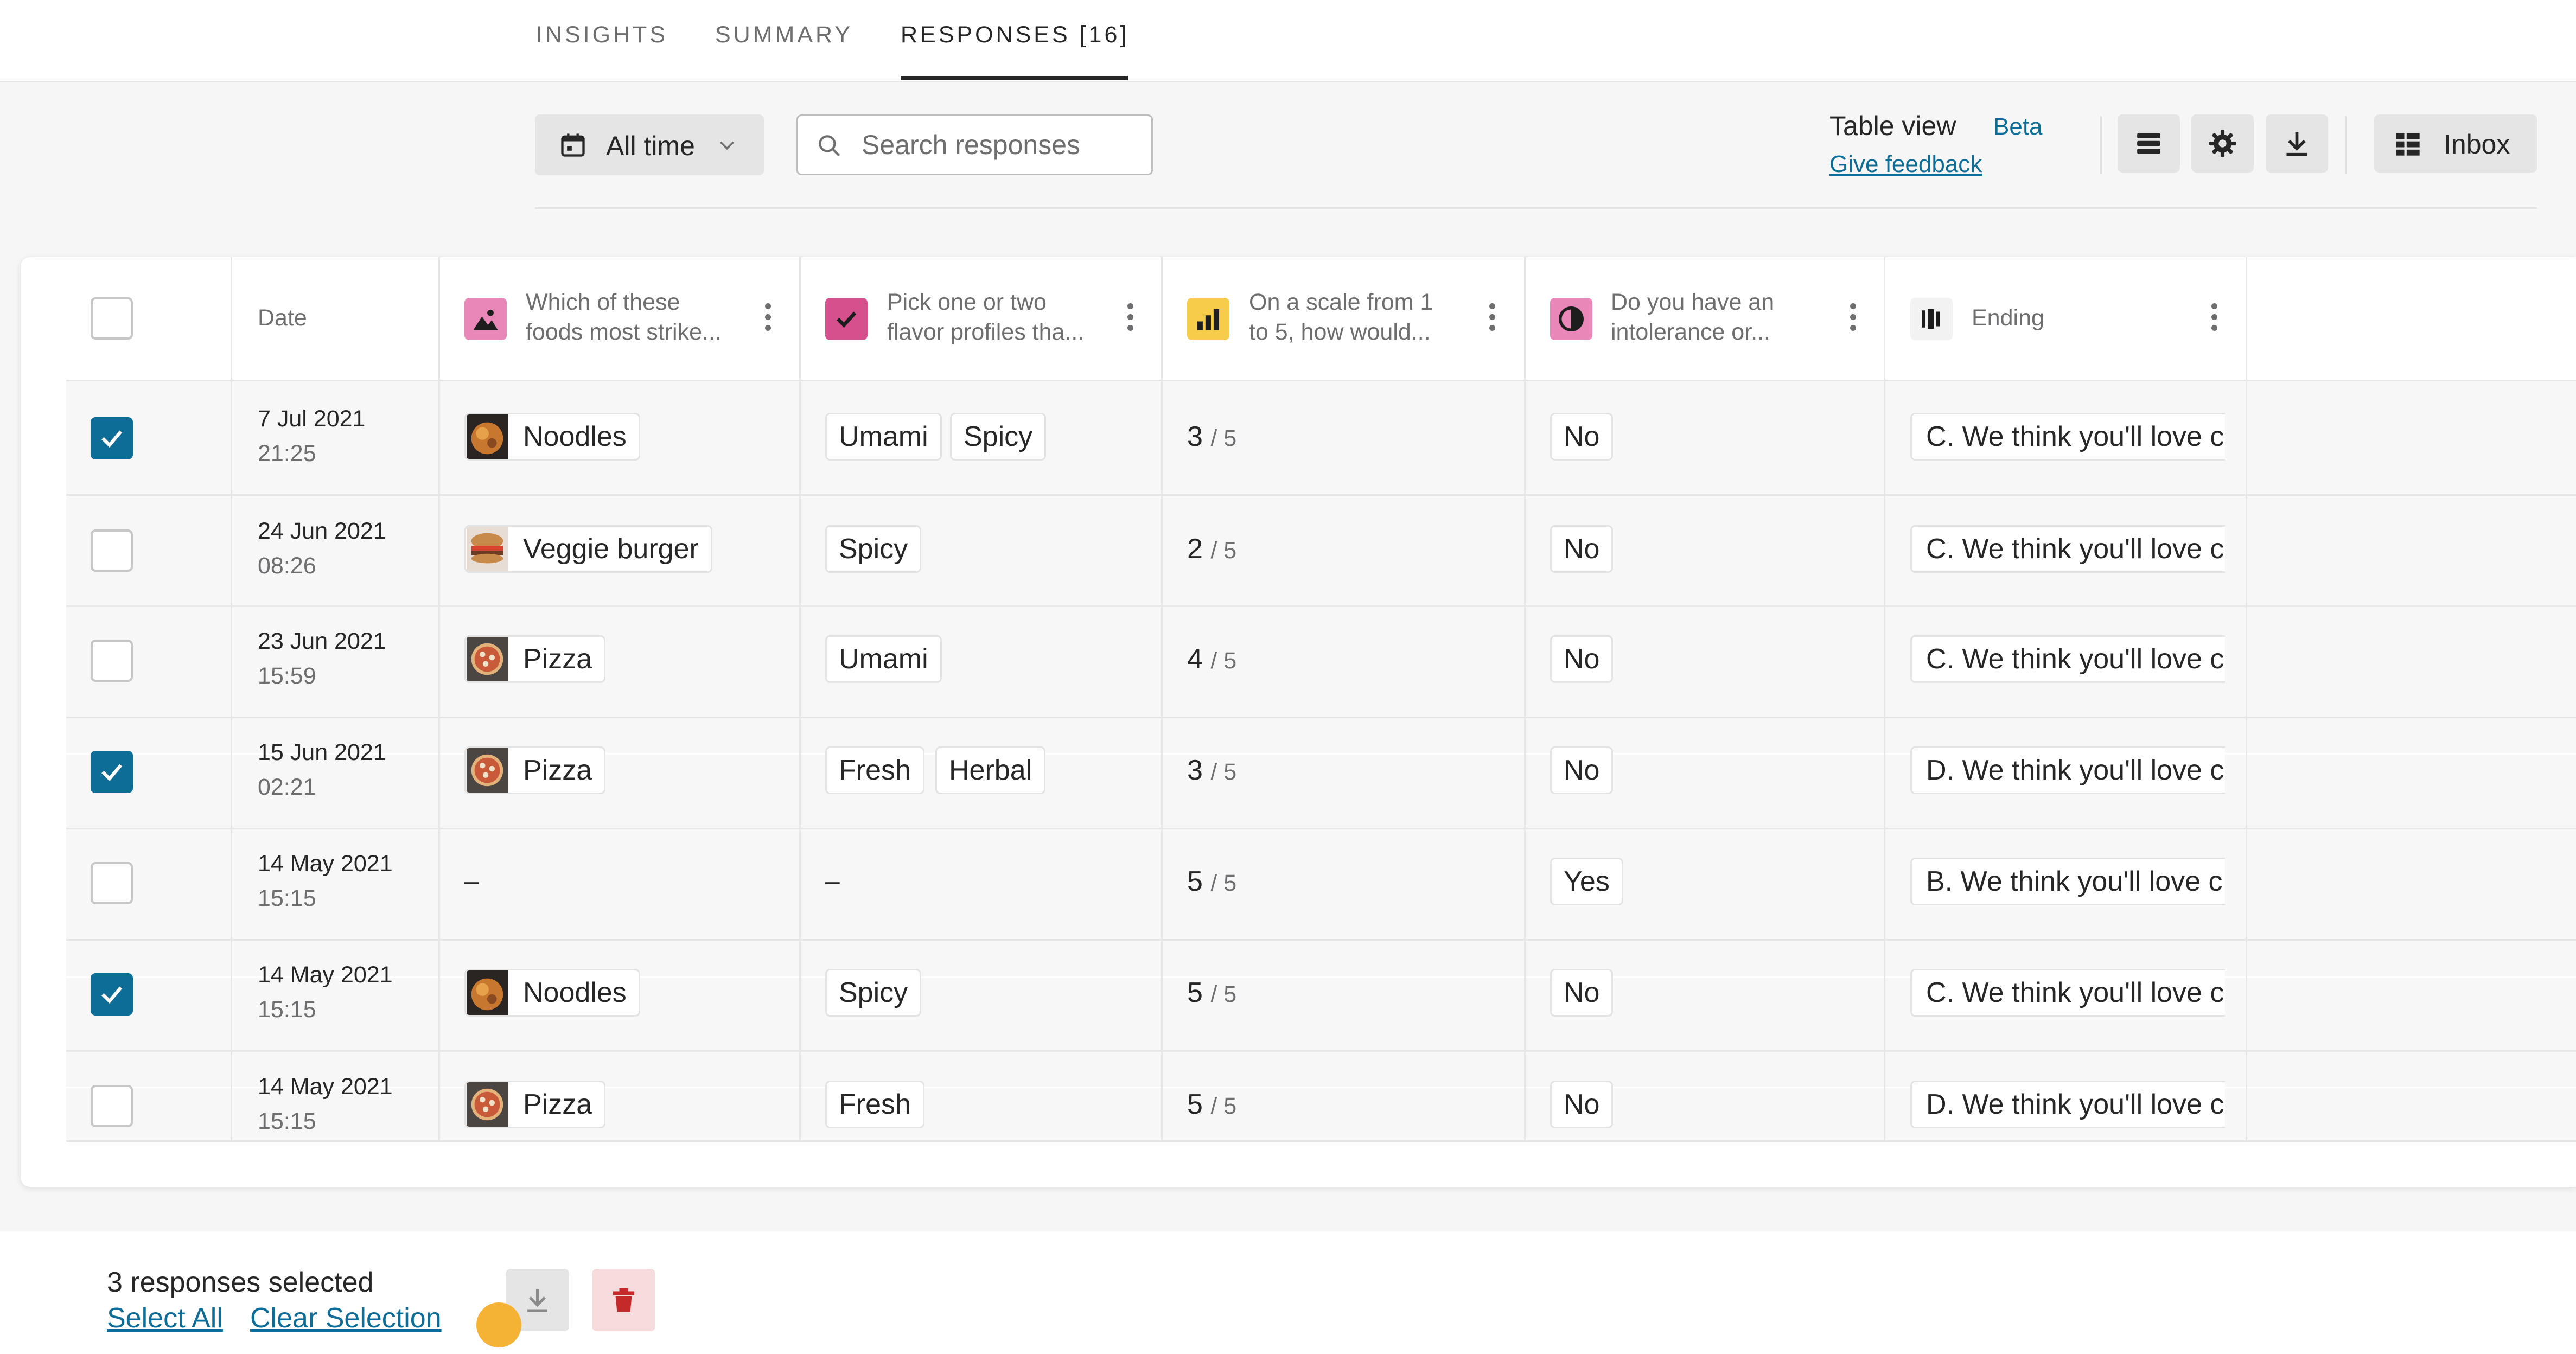 The width and height of the screenshot is (2576, 1354). I want to click on toolbar-divider-line, so click(1536, 208).